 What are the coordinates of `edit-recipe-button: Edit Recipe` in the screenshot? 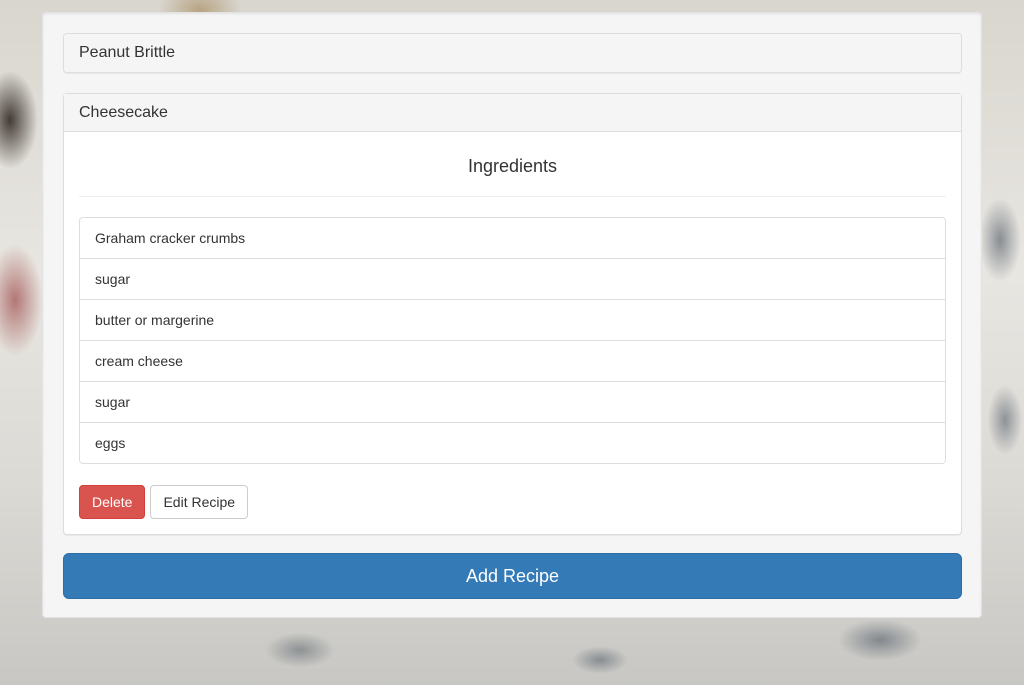 It's located at (199, 502).